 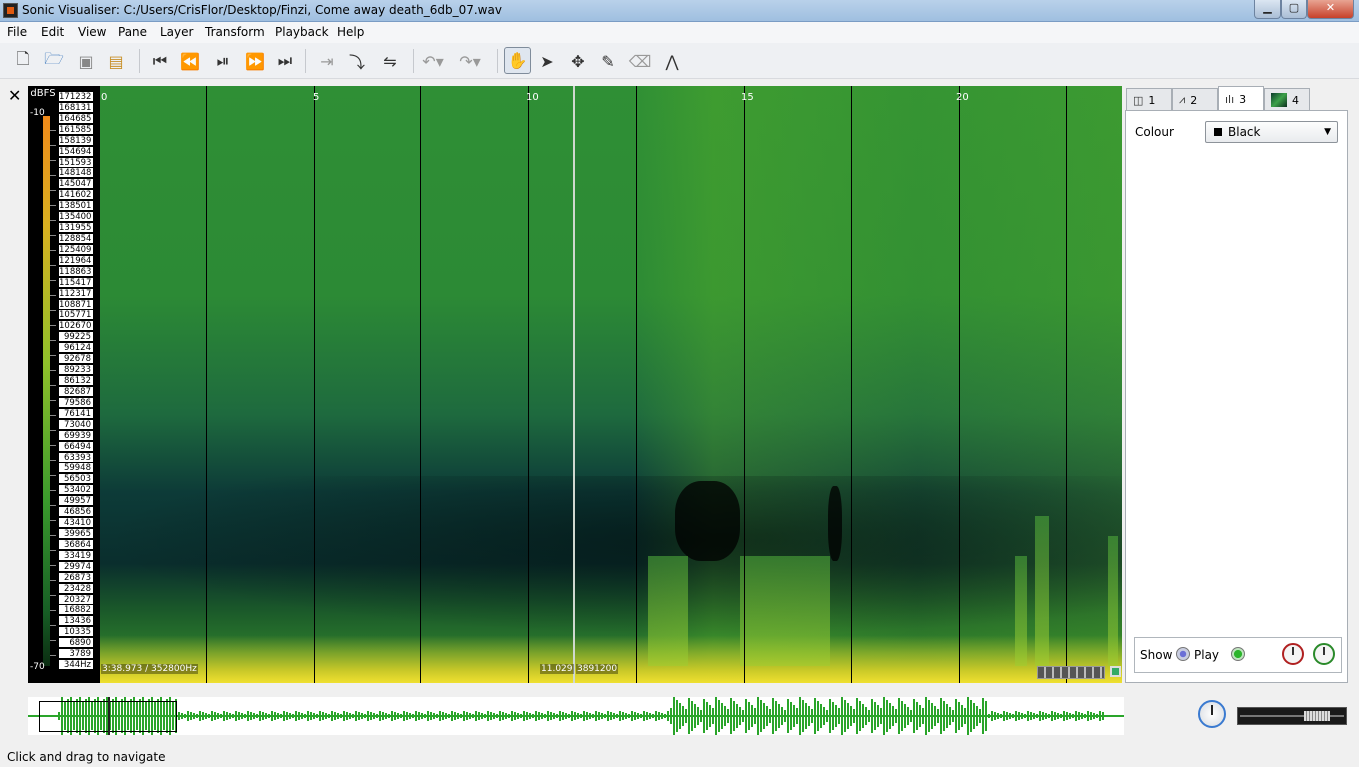 What do you see at coordinates (1218, 132) in the screenshot?
I see `colour-swatch` at bounding box center [1218, 132].